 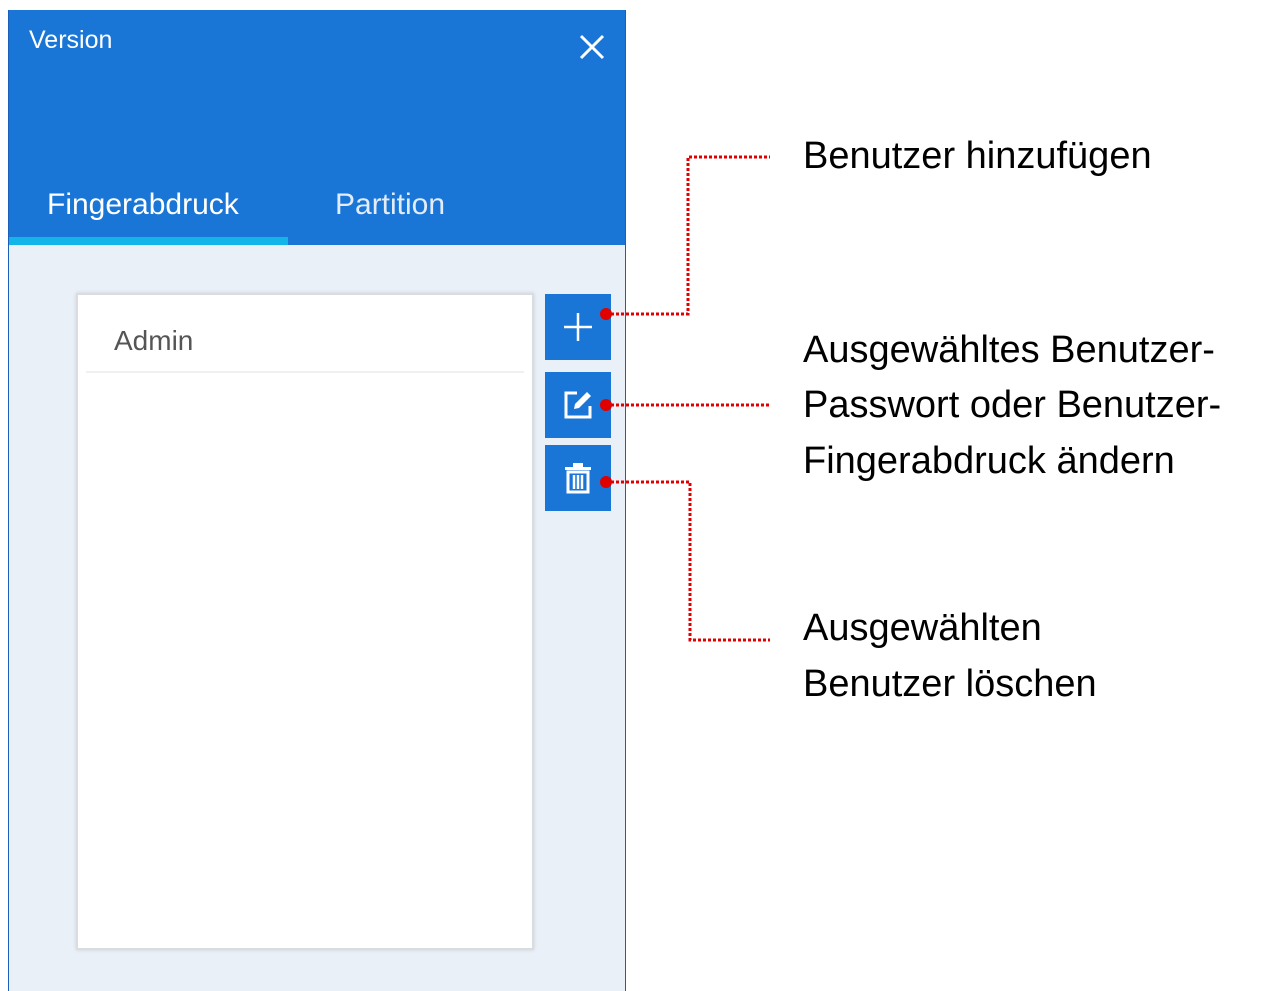 What do you see at coordinates (143, 205) in the screenshot?
I see `tab-fingerabdruck: Fingerabdruck` at bounding box center [143, 205].